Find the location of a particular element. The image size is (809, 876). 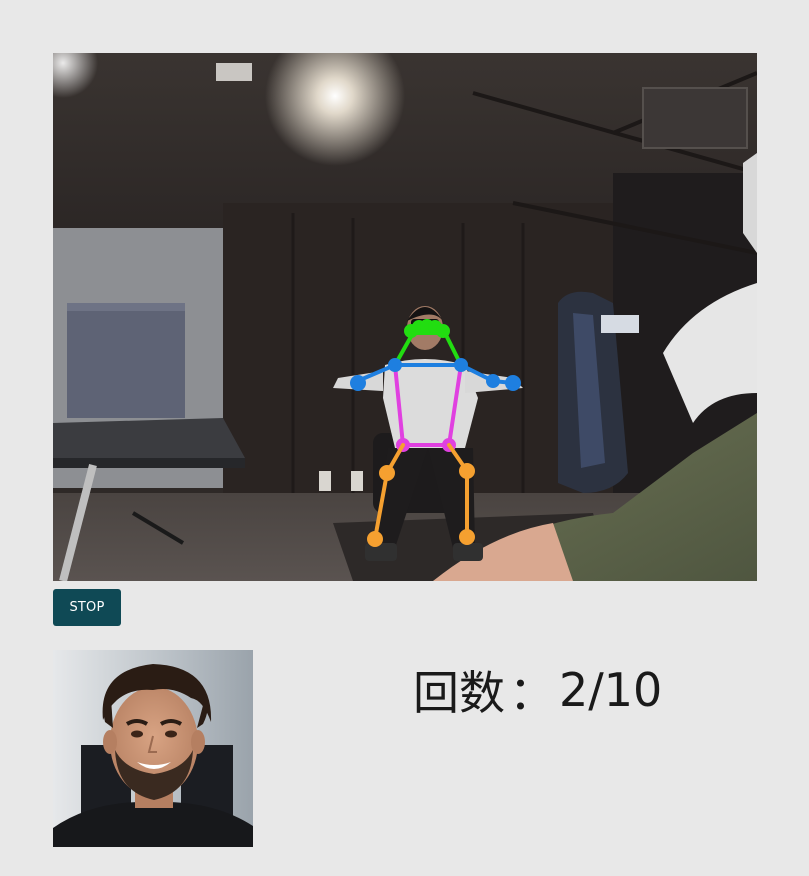

trainer-avatar is located at coordinates (153, 748).